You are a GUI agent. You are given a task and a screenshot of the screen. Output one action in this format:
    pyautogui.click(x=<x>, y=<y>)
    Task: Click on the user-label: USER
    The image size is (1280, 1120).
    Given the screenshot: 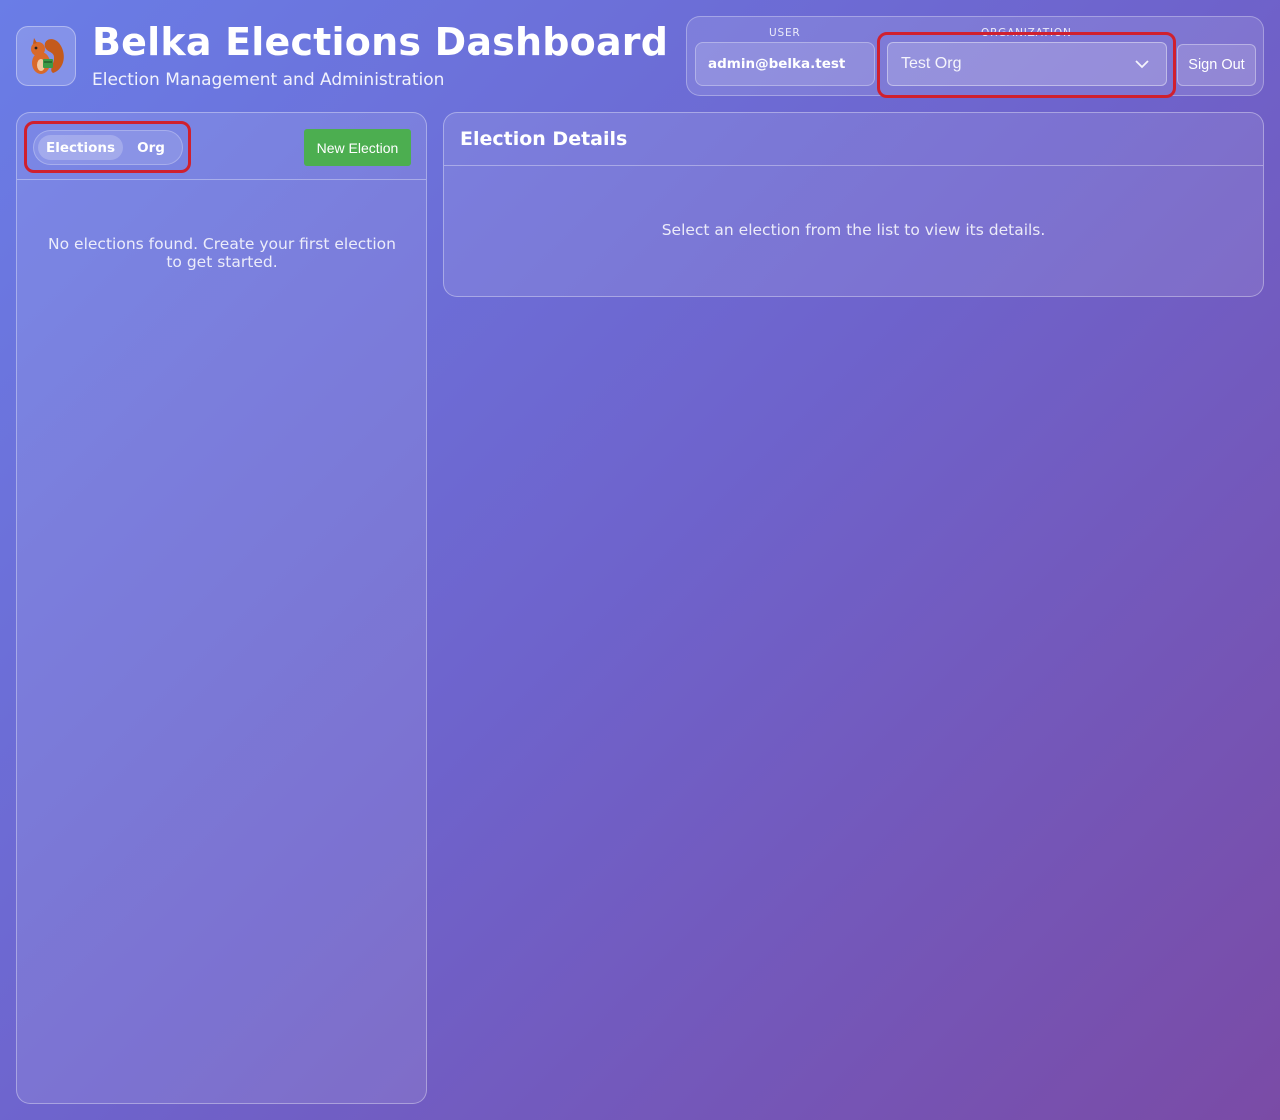 What is the action you would take?
    pyautogui.click(x=785, y=33)
    